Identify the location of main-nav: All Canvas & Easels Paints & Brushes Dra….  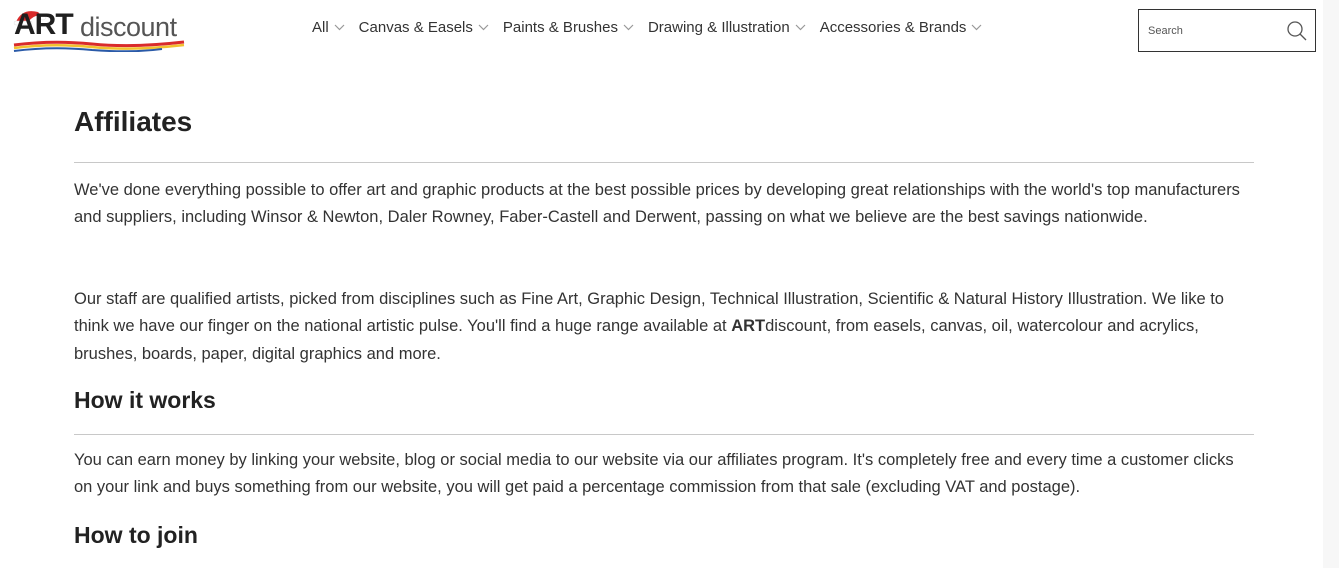
(654, 27).